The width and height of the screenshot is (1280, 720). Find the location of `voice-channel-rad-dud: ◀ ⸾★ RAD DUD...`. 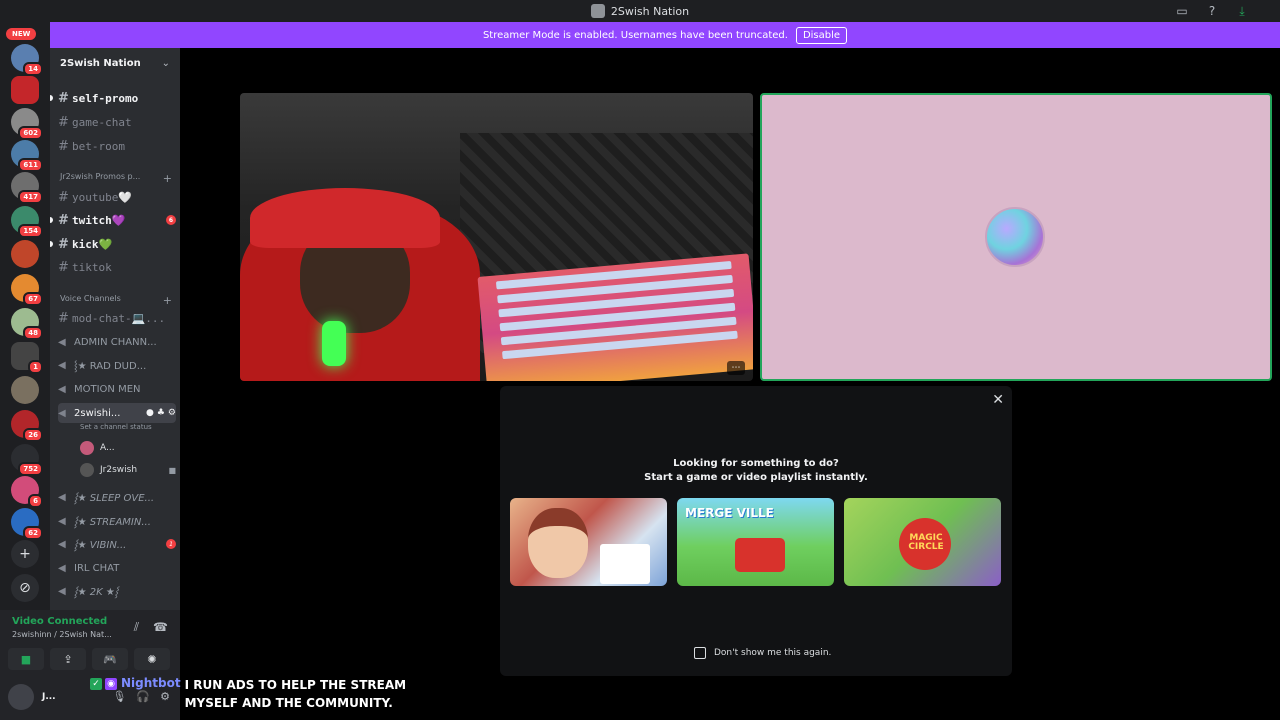

voice-channel-rad-dud: ◀ ⸾★ RAD DUD... is located at coordinates (117, 365).